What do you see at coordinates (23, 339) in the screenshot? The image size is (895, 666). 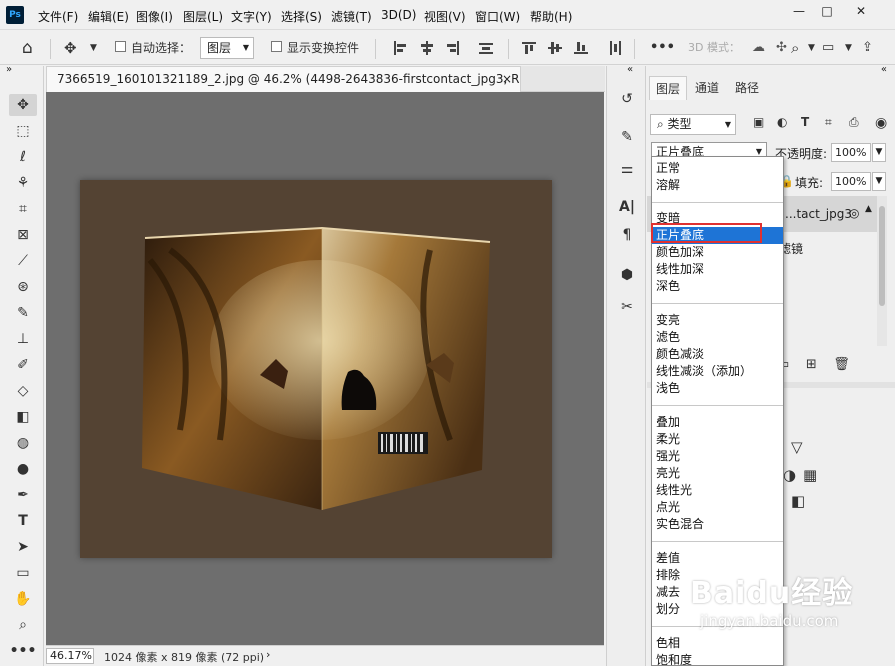 I see `stamp-tool-icon: ⊥` at bounding box center [23, 339].